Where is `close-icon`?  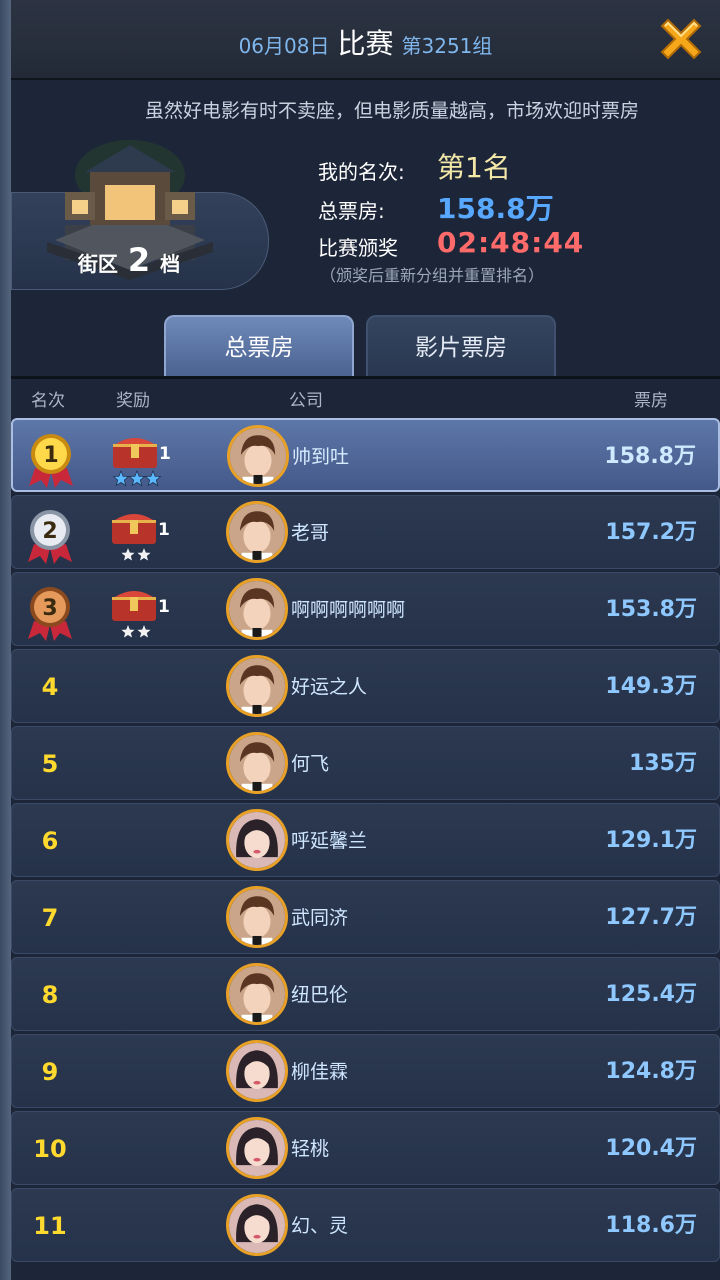 close-icon is located at coordinates (681, 39).